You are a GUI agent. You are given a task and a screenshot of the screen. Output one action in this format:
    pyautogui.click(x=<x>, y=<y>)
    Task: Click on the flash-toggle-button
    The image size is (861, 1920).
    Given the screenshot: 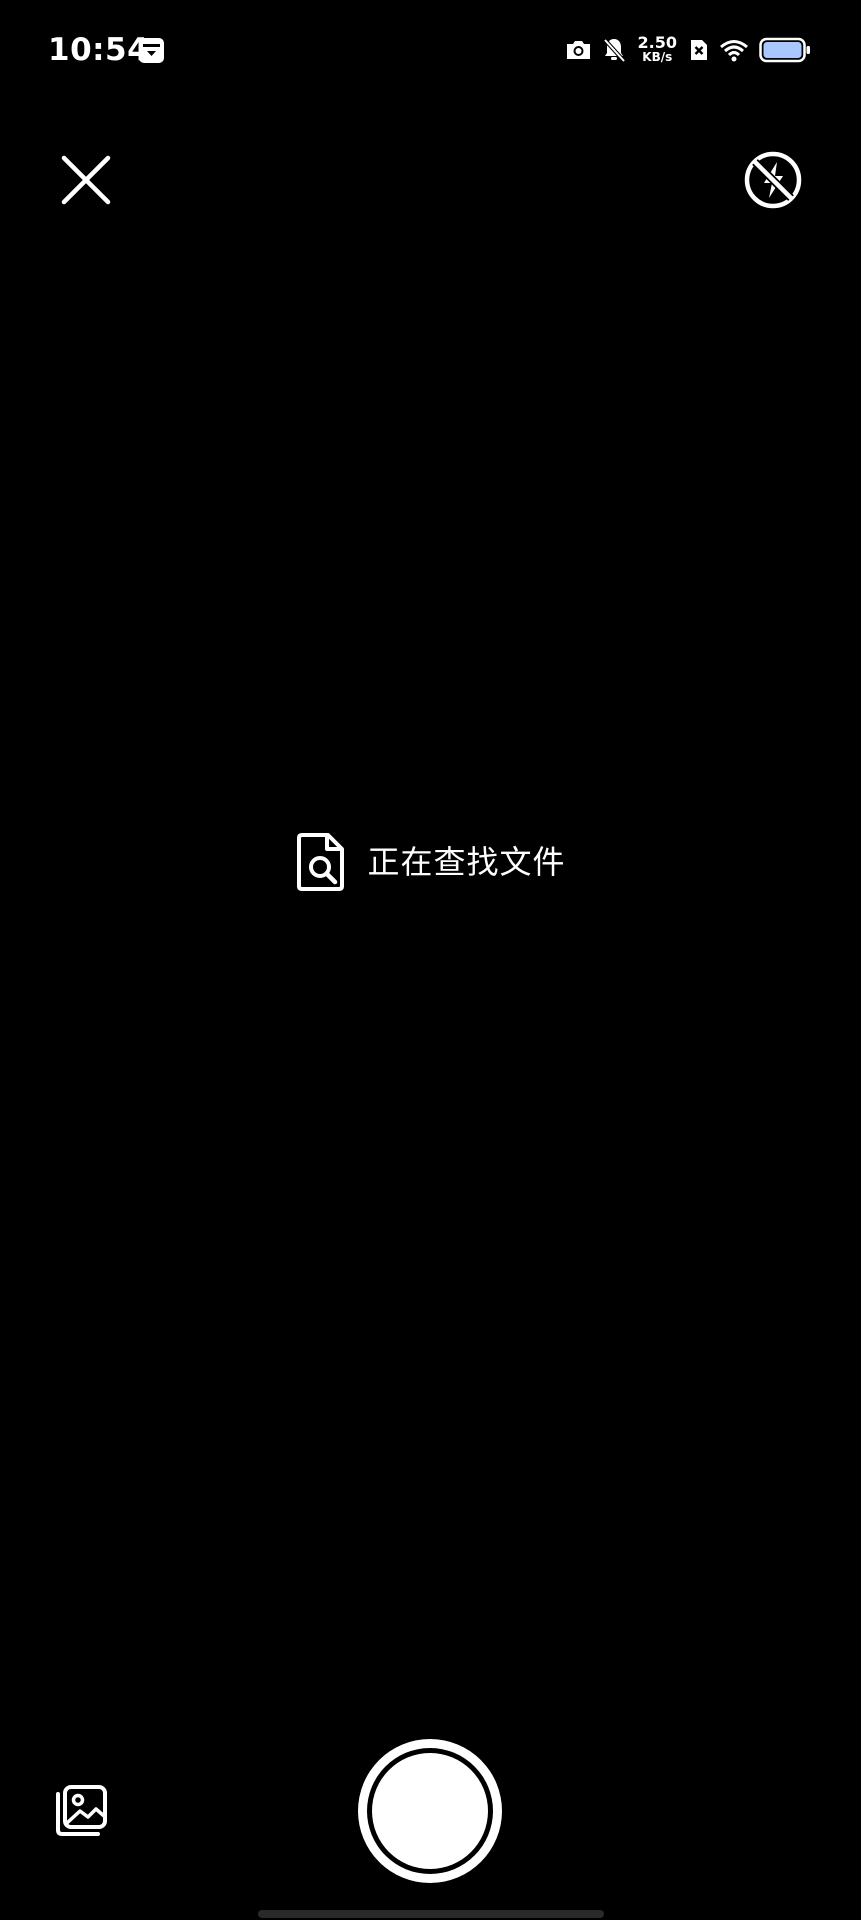 What is the action you would take?
    pyautogui.click(x=773, y=180)
    